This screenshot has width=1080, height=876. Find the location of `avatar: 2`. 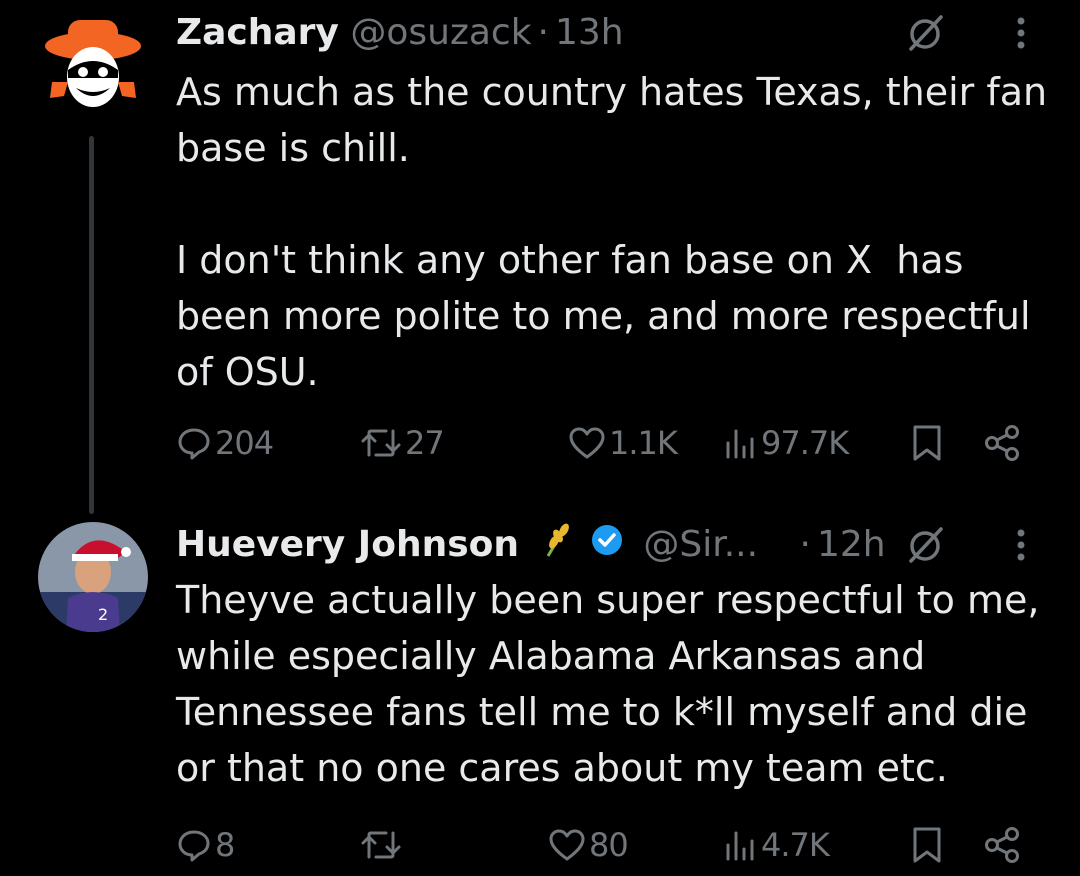

avatar: 2 is located at coordinates (93, 577).